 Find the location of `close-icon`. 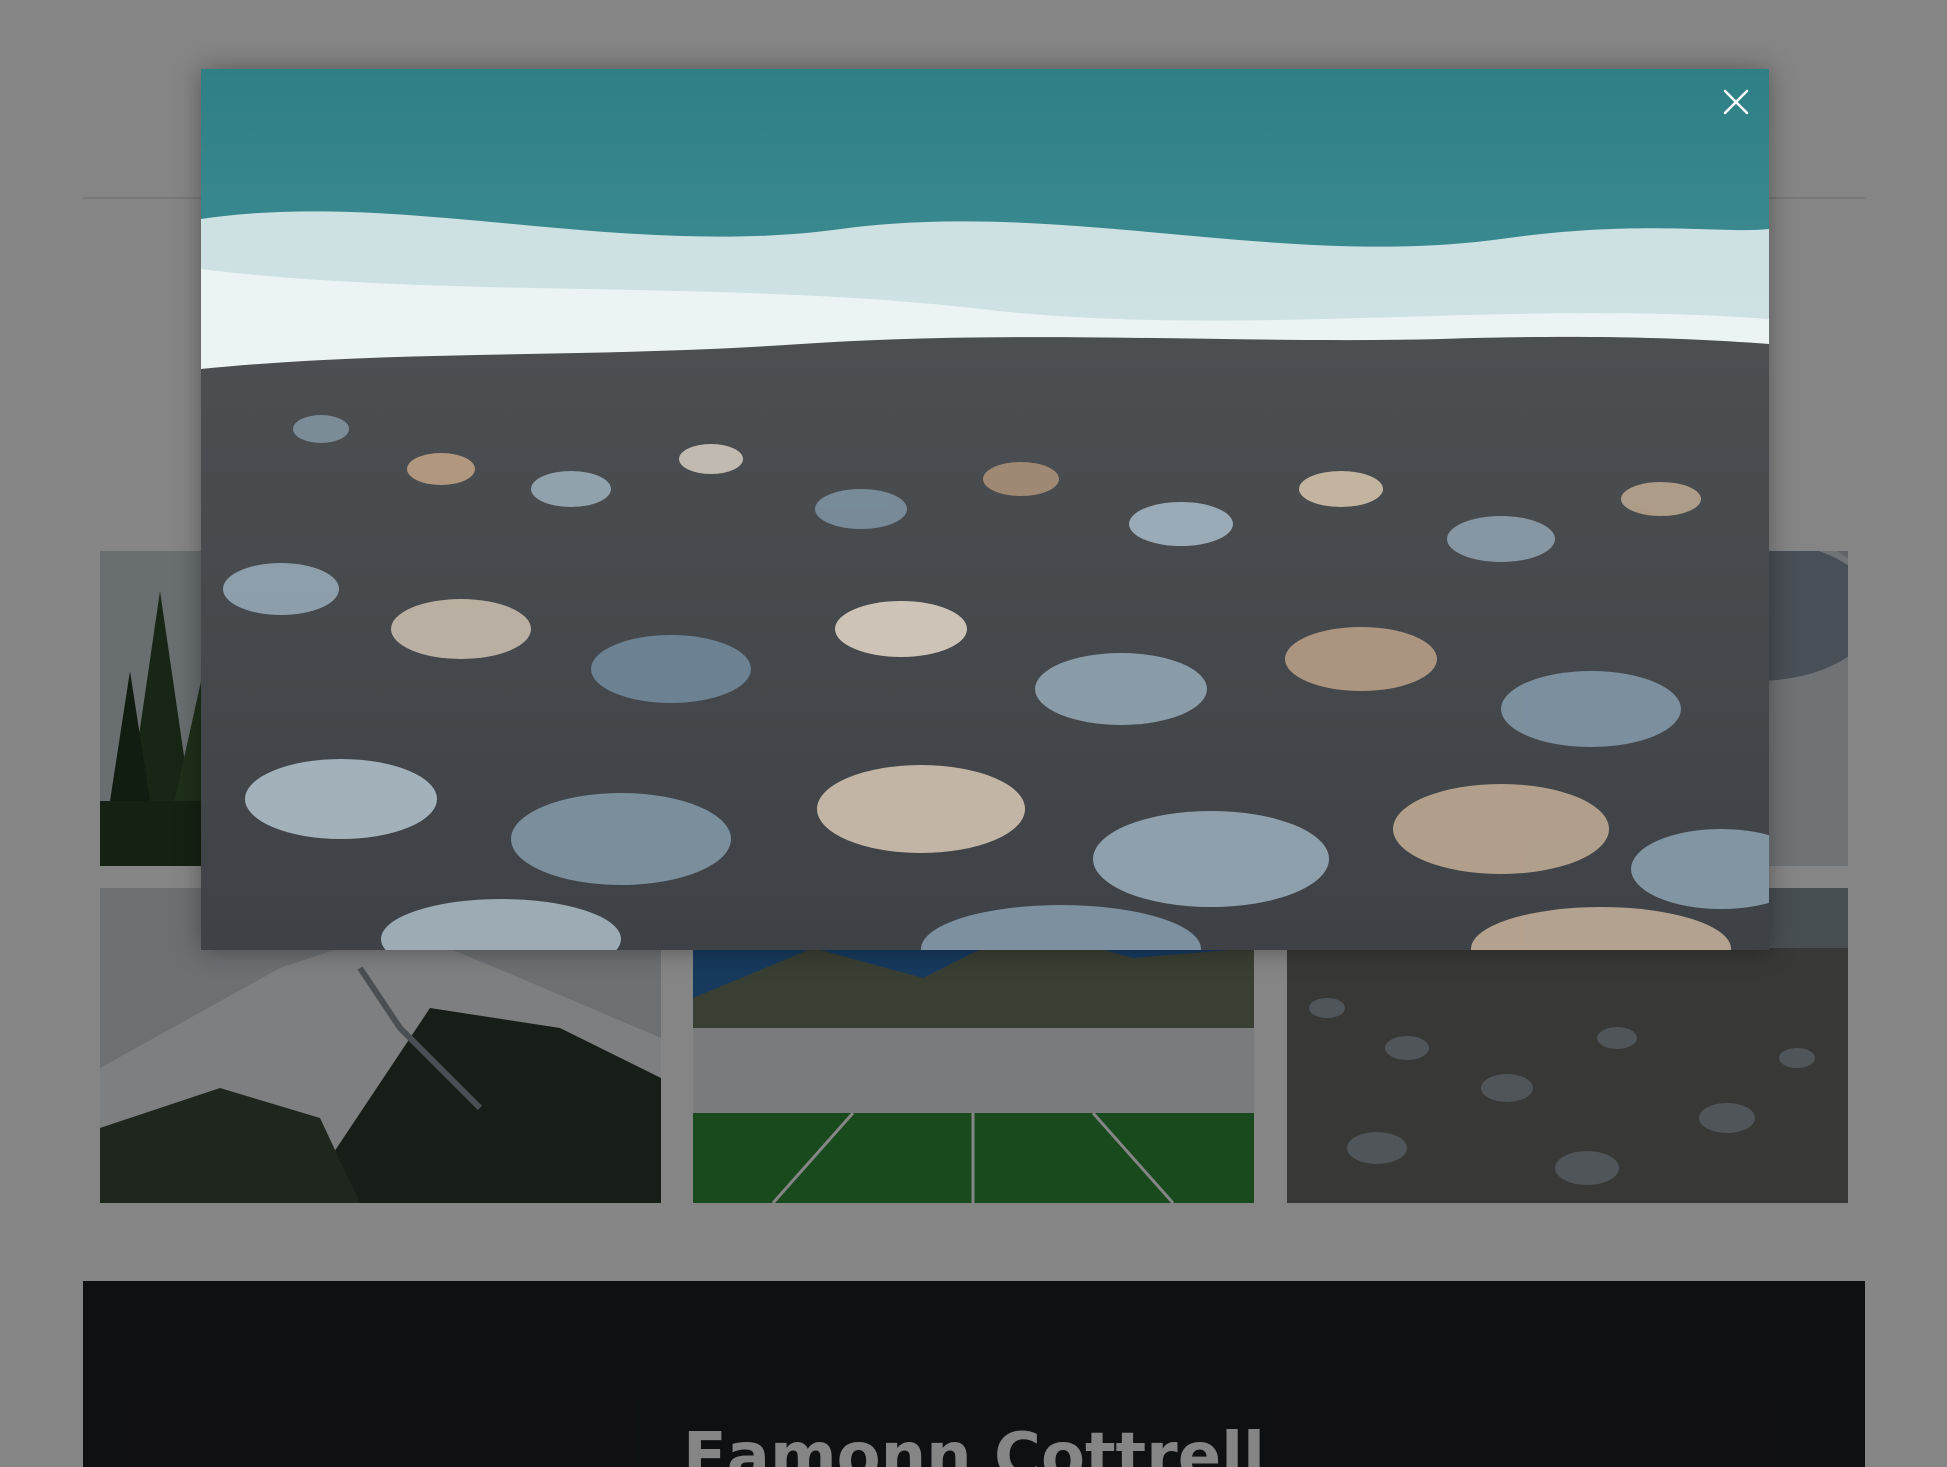

close-icon is located at coordinates (1736, 102).